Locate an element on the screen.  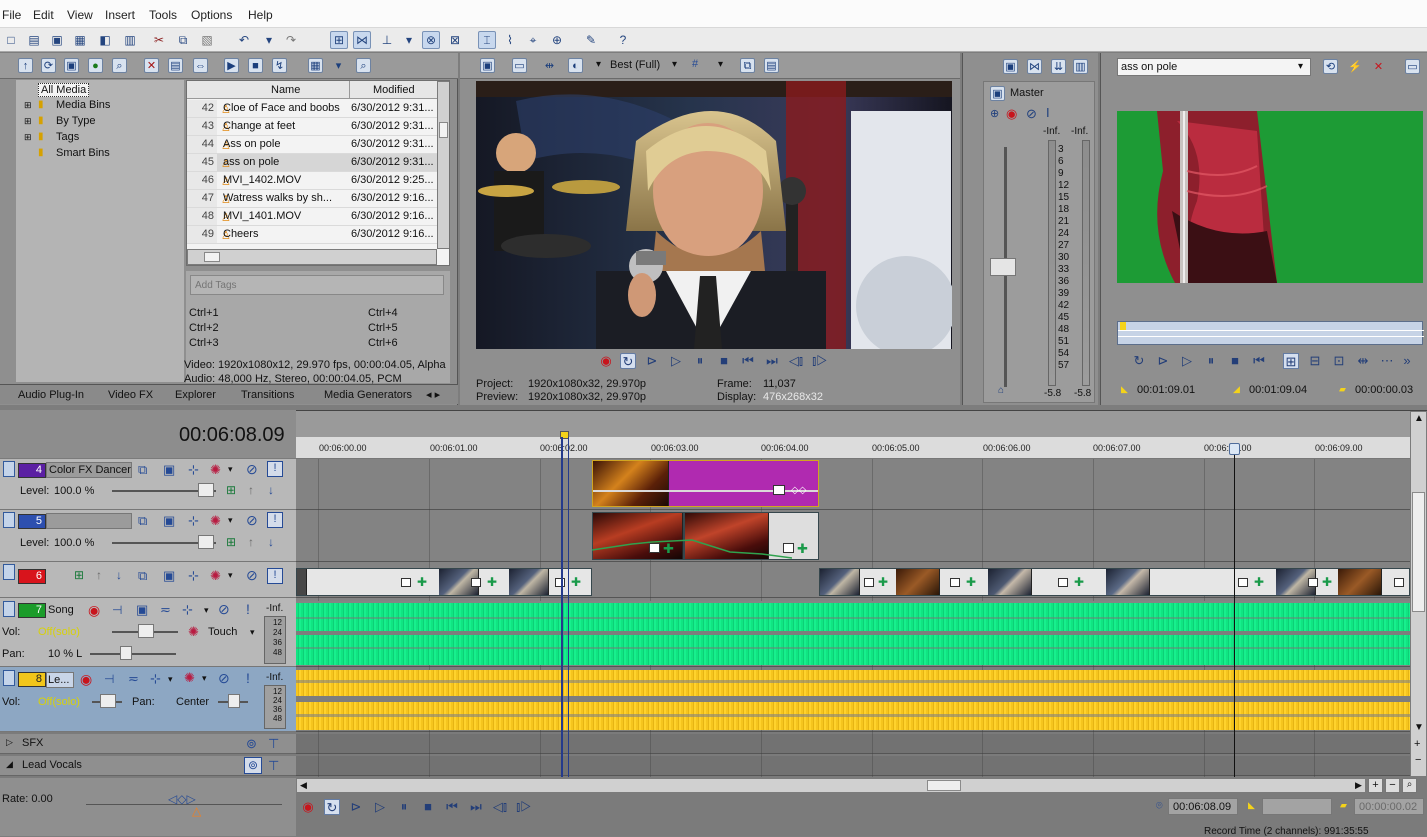
vol-slider-handle is located at coordinates (108, 701).